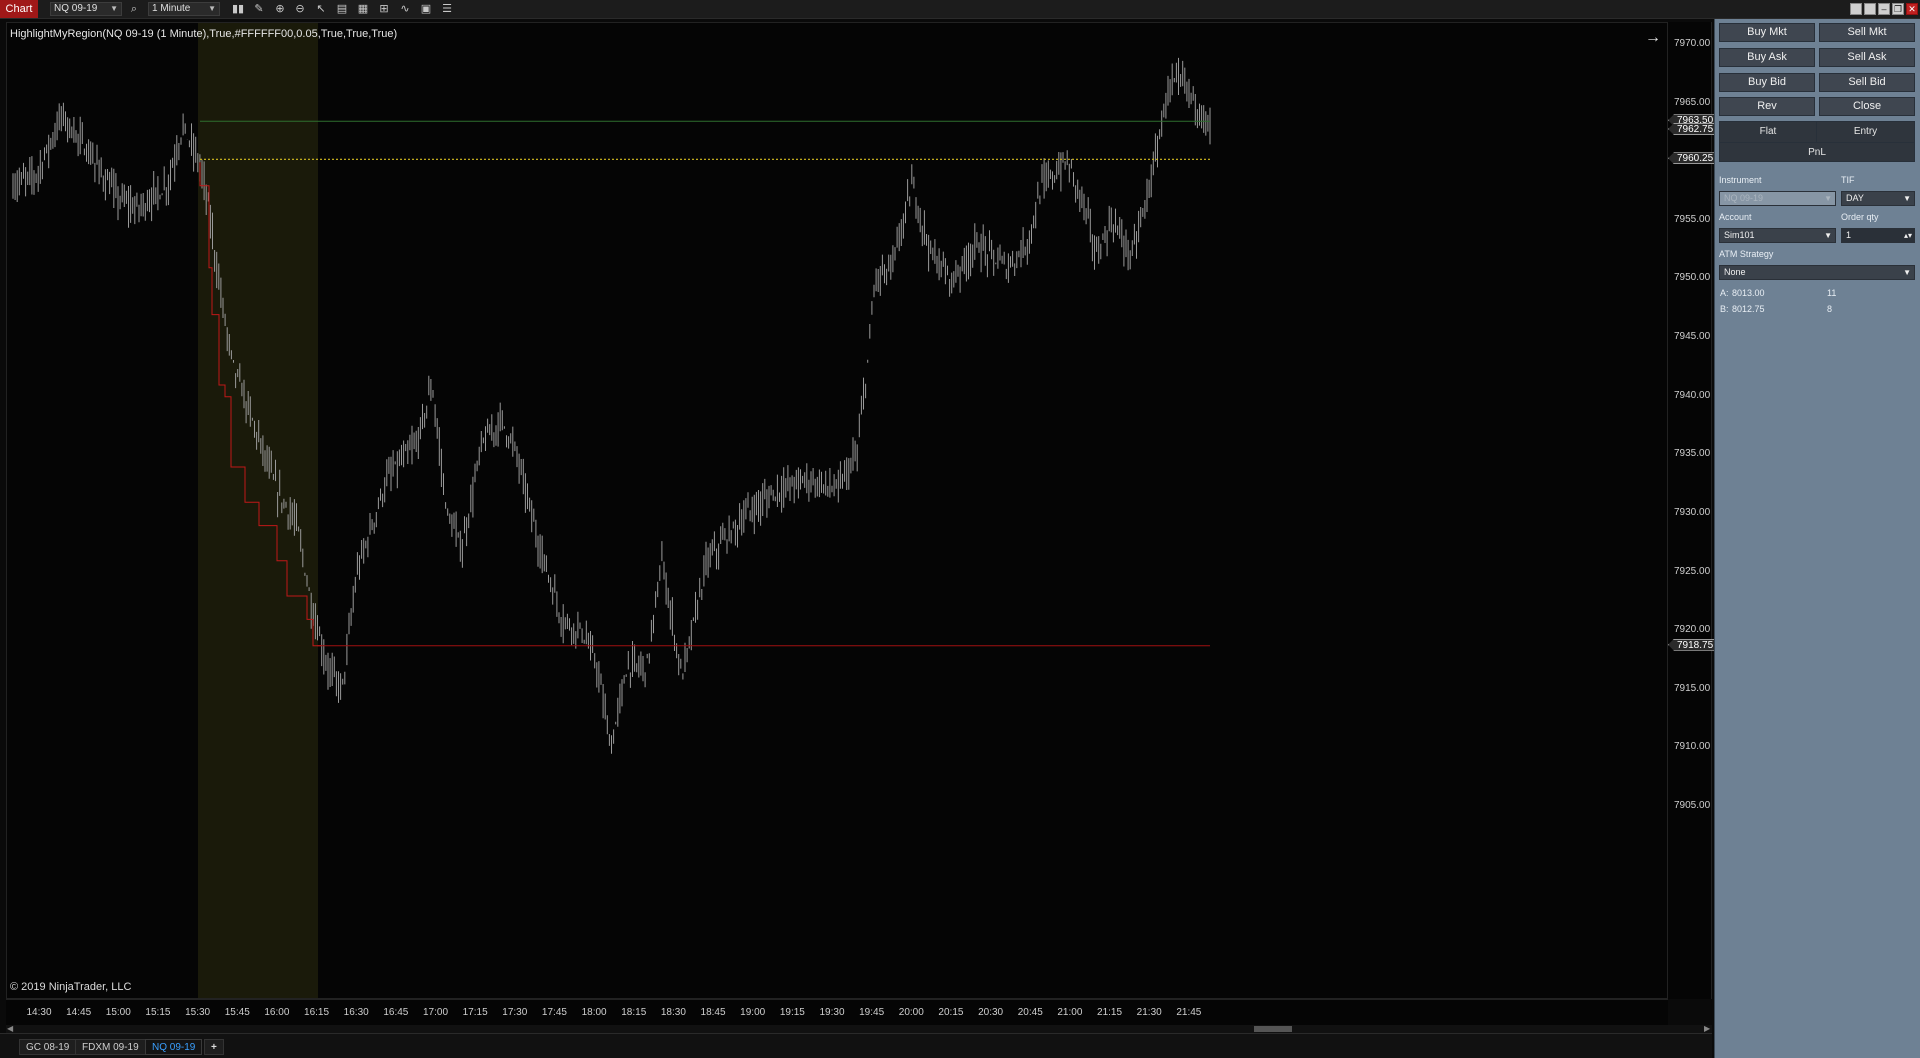 Image resolution: width=1920 pixels, height=1058 pixels. I want to click on time-tick-label: 15:45, so click(237, 1012).